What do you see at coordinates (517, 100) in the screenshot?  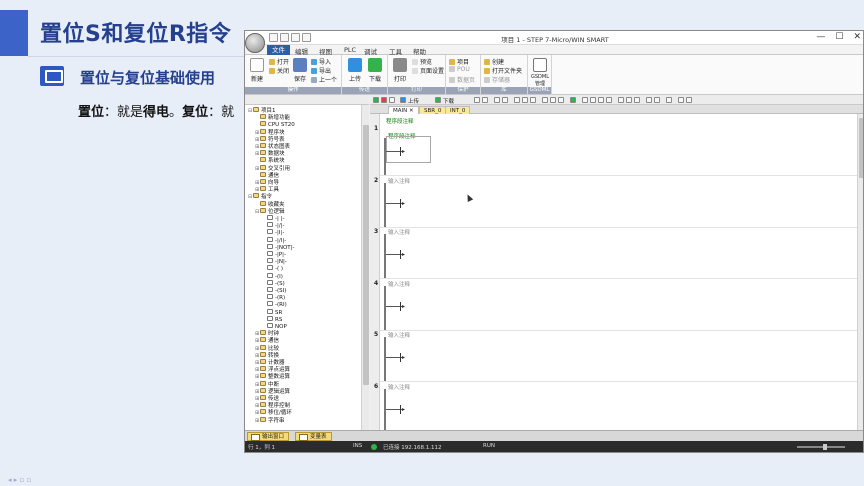 I see `status-icon` at bounding box center [517, 100].